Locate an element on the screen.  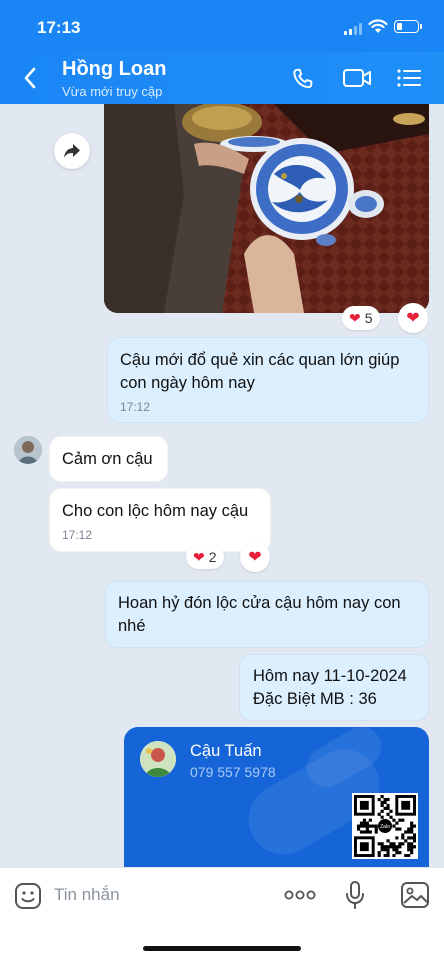
forward-icon is located at coordinates (72, 151).